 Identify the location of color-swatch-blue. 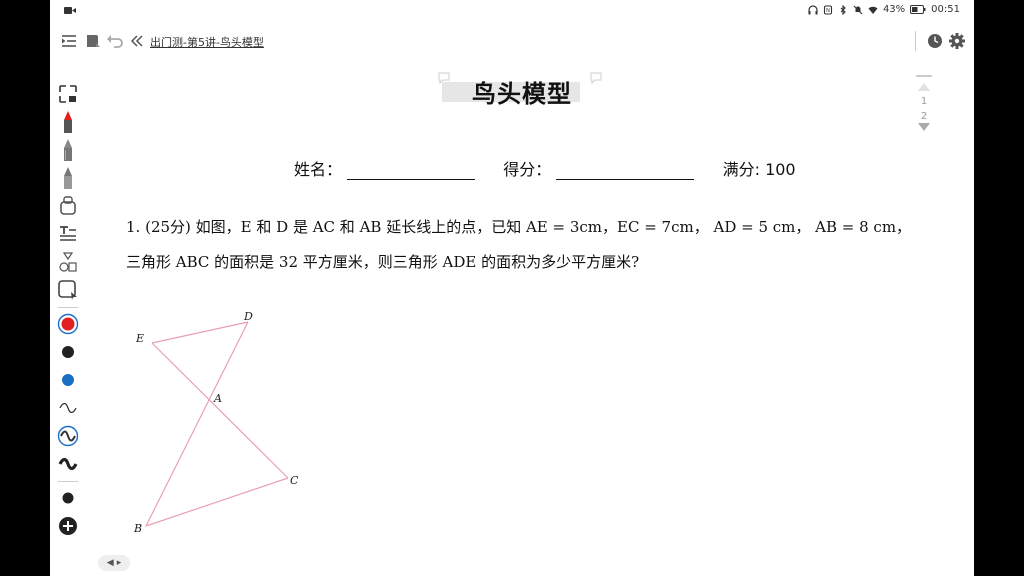
(68, 380).